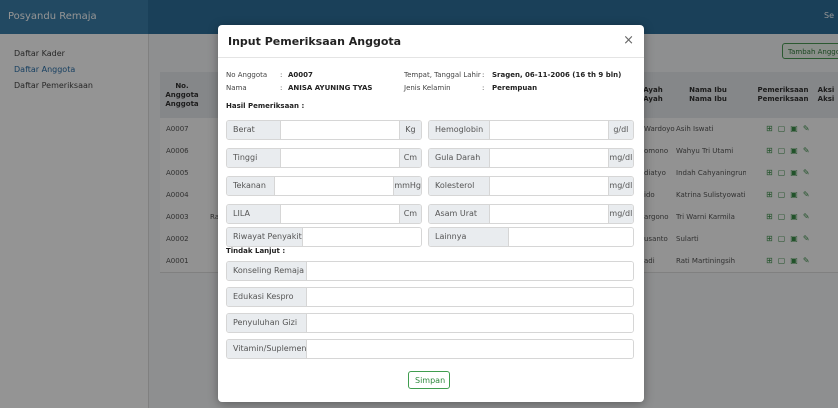 The width and height of the screenshot is (838, 408). What do you see at coordinates (548, 130) in the screenshot?
I see `hemoglobin-input` at bounding box center [548, 130].